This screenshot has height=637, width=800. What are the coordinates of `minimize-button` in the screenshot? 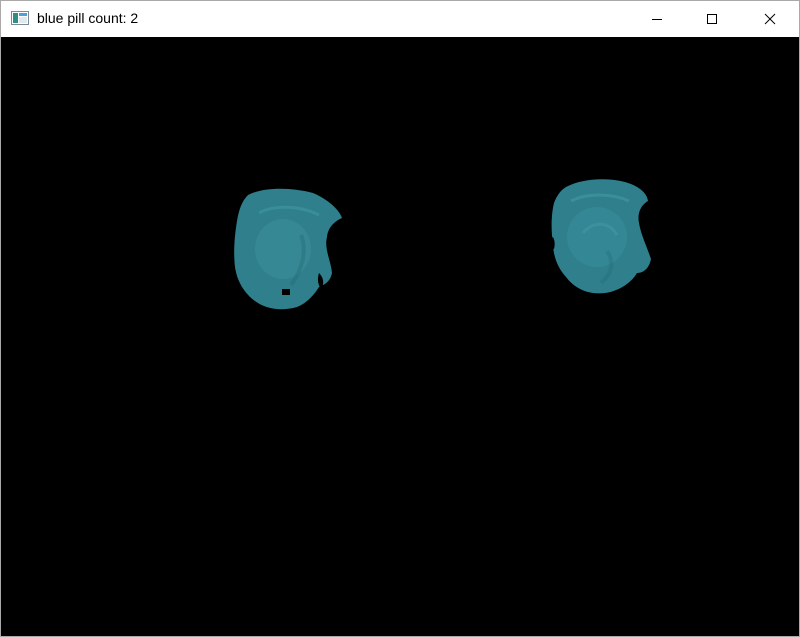 It's located at (657, 19).